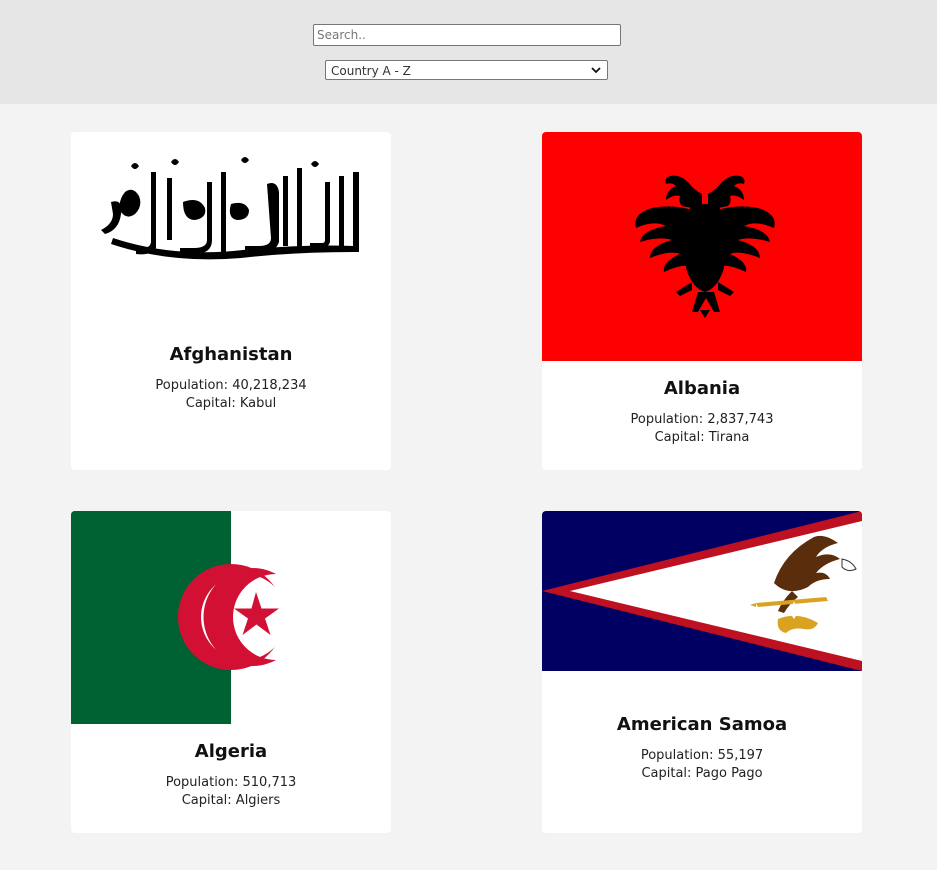 The width and height of the screenshot is (937, 870). What do you see at coordinates (702, 246) in the screenshot?
I see `flag-image-albania` at bounding box center [702, 246].